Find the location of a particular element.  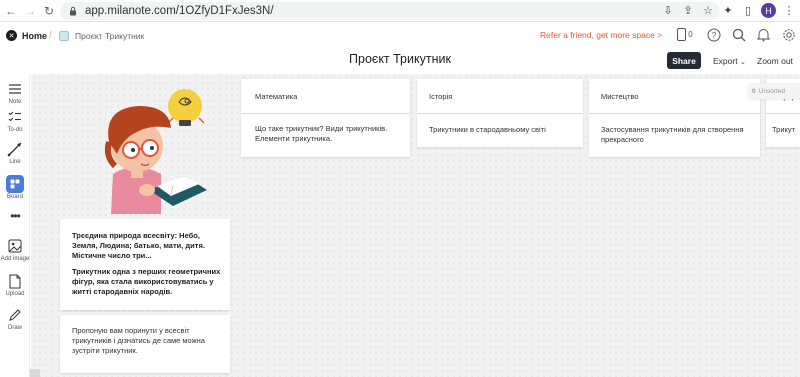

line-icon is located at coordinates (15, 149).